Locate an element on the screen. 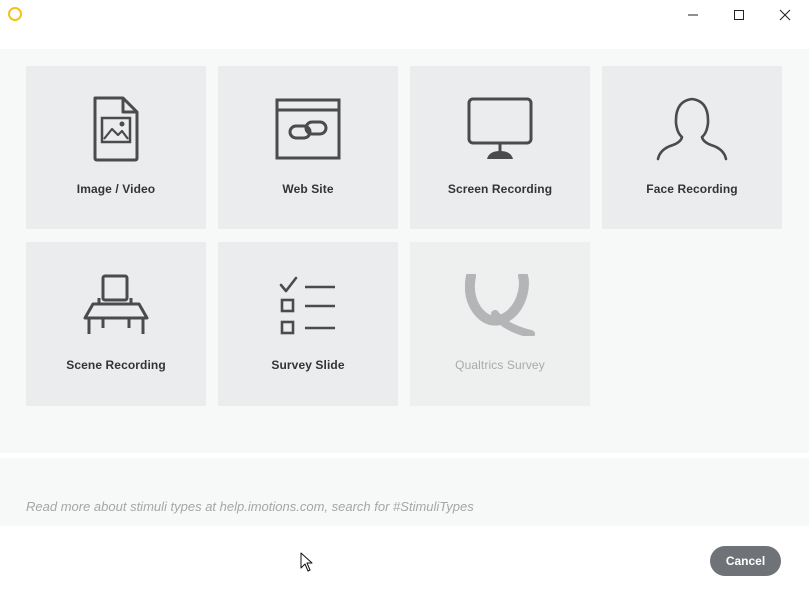 This screenshot has height=598, width=809. minimize-button is located at coordinates (693, 15).